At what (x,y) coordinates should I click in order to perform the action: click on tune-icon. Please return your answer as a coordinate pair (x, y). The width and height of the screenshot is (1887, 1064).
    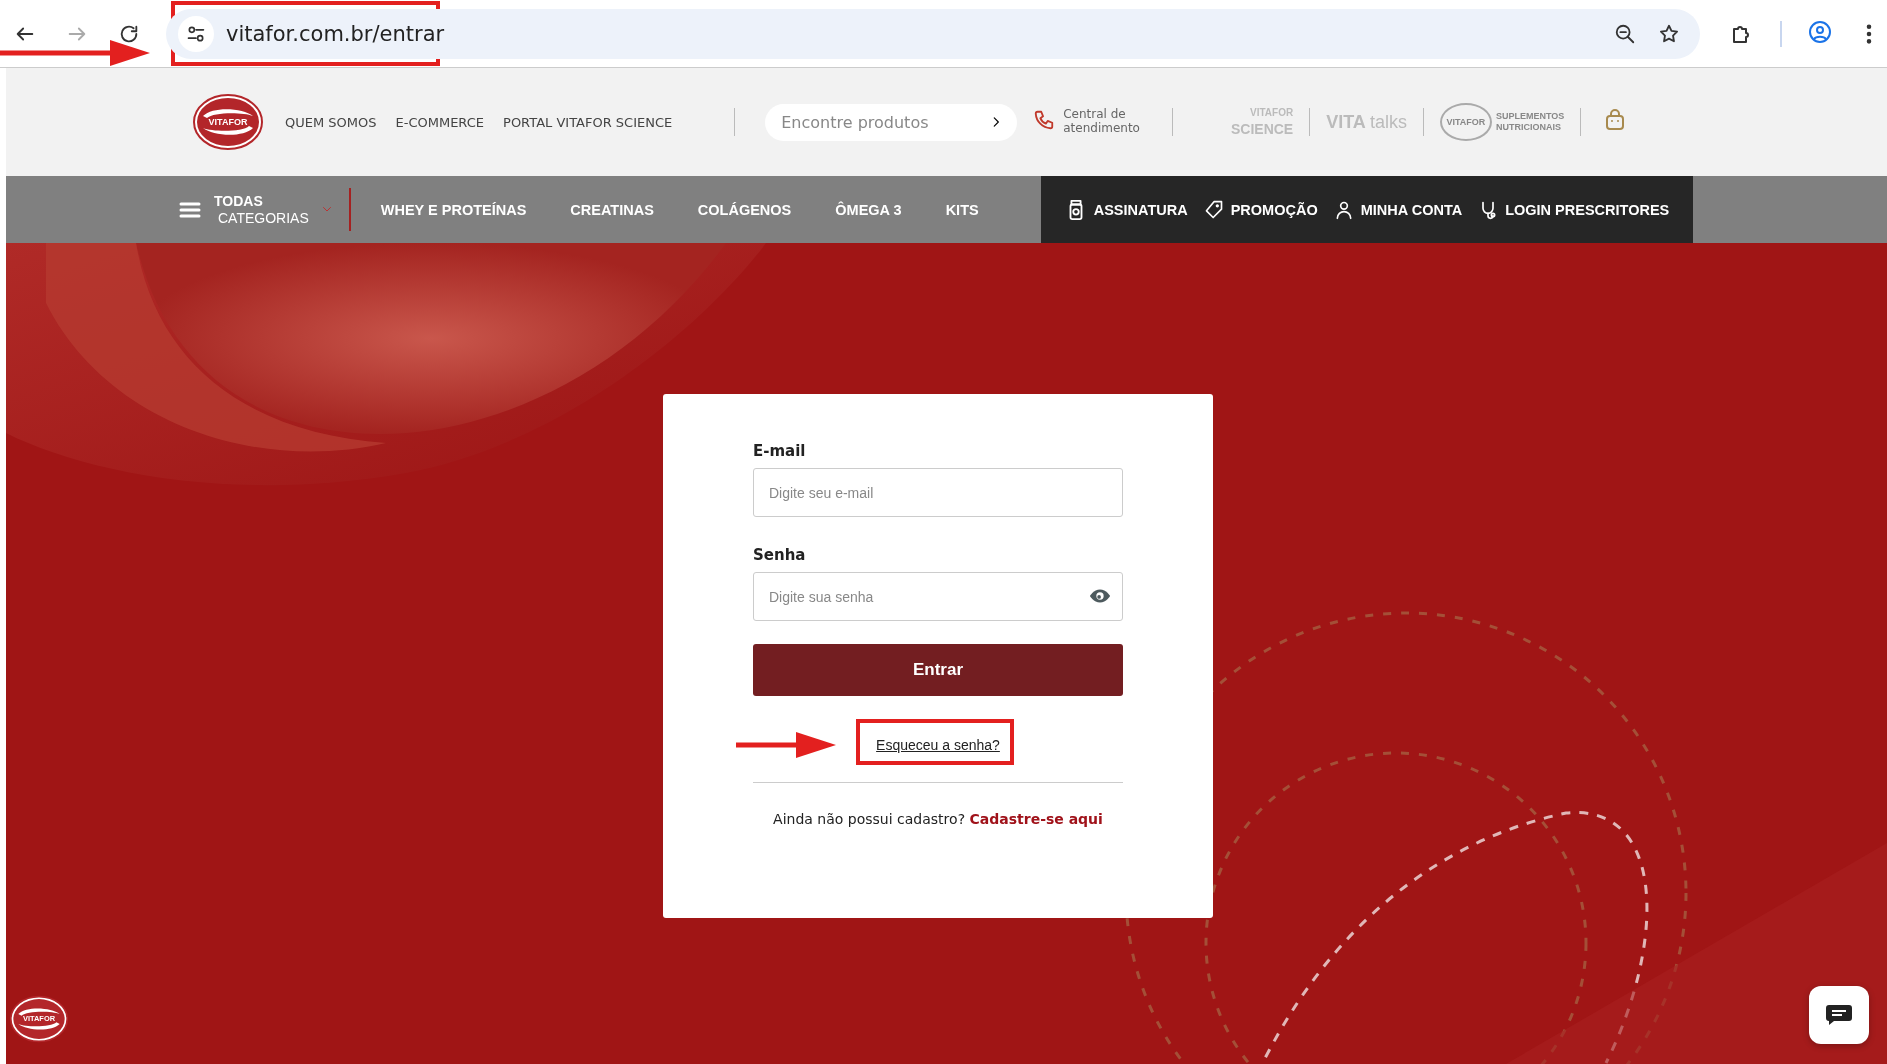
    Looking at the image, I should click on (196, 33).